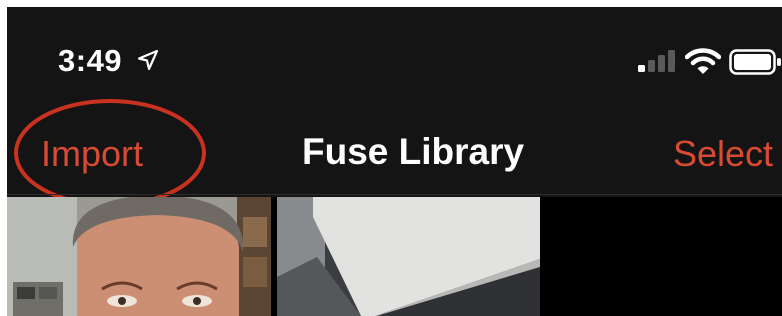 This screenshot has height=316, width=782. I want to click on battery-icon, so click(755, 62).